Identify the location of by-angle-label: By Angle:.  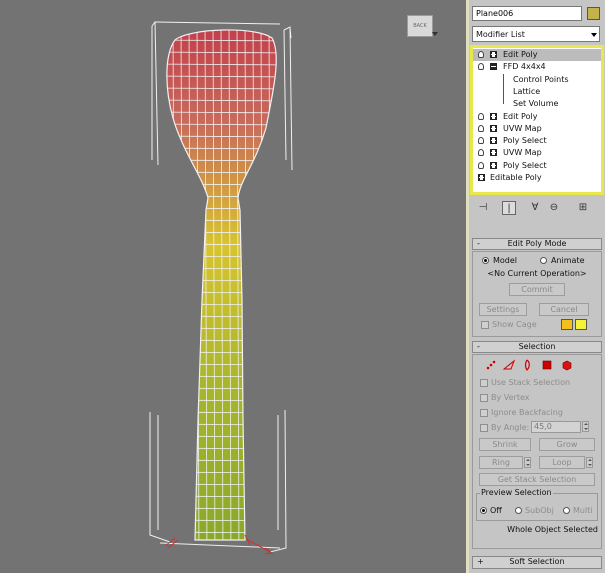
(510, 427).